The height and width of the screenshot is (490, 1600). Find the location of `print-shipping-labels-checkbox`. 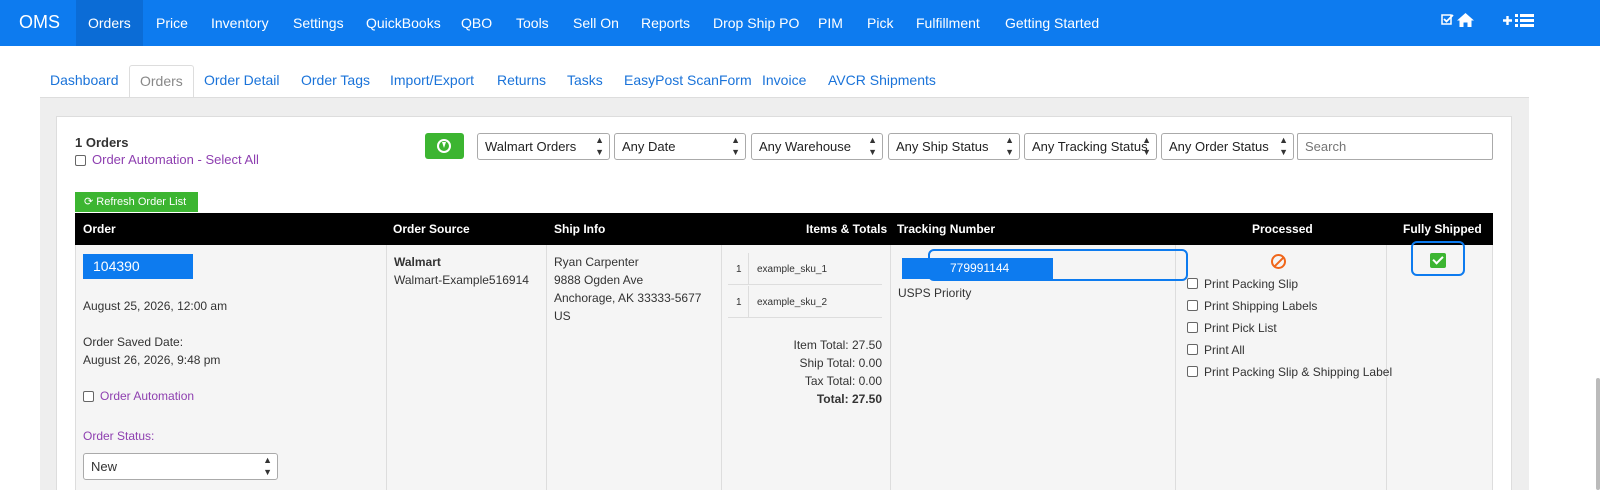

print-shipping-labels-checkbox is located at coordinates (1192, 305).